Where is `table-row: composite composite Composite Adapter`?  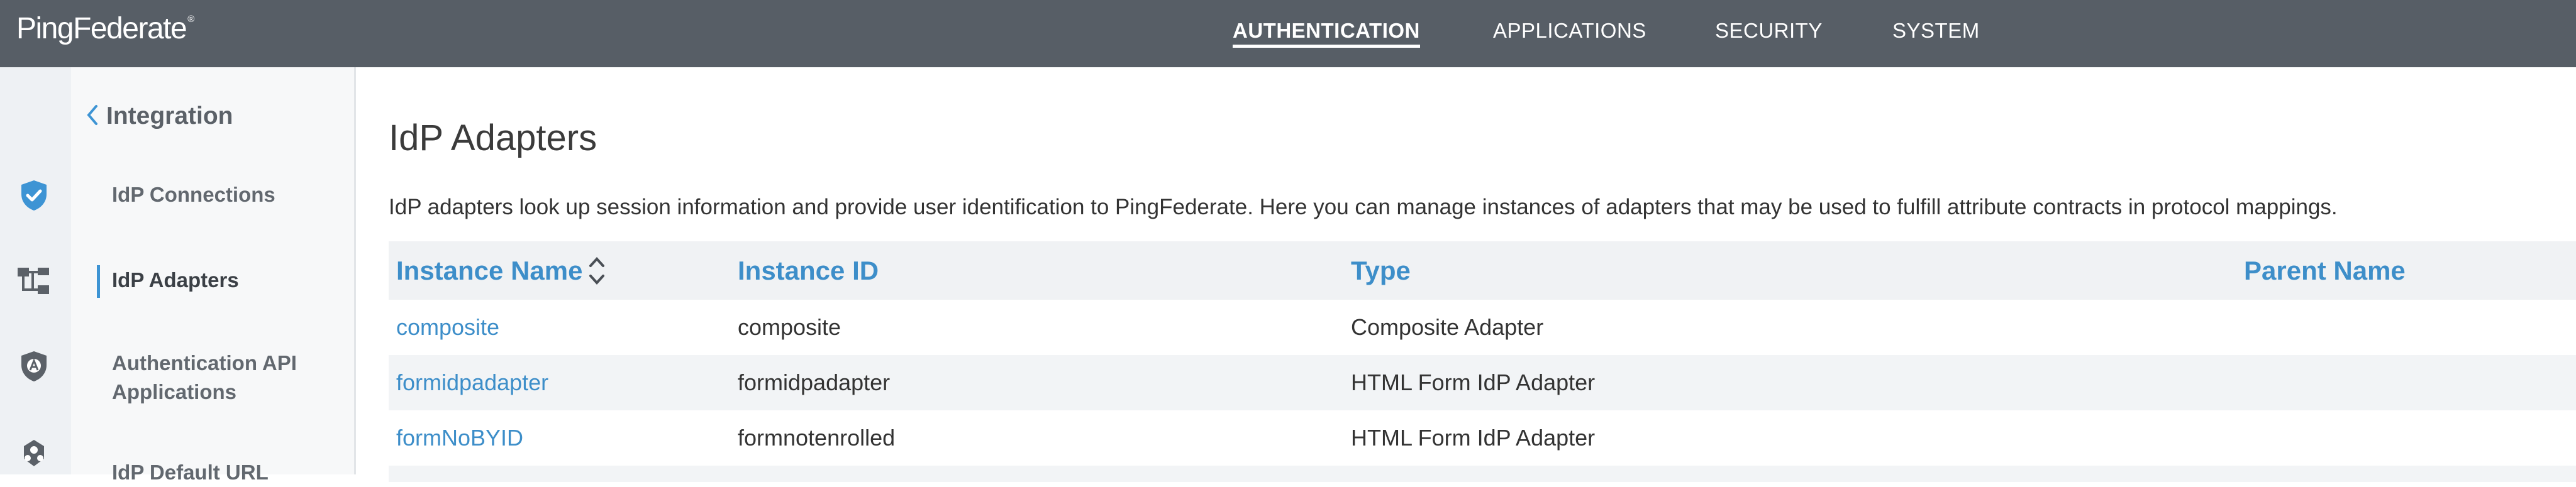 table-row: composite composite Composite Adapter is located at coordinates (1482, 327).